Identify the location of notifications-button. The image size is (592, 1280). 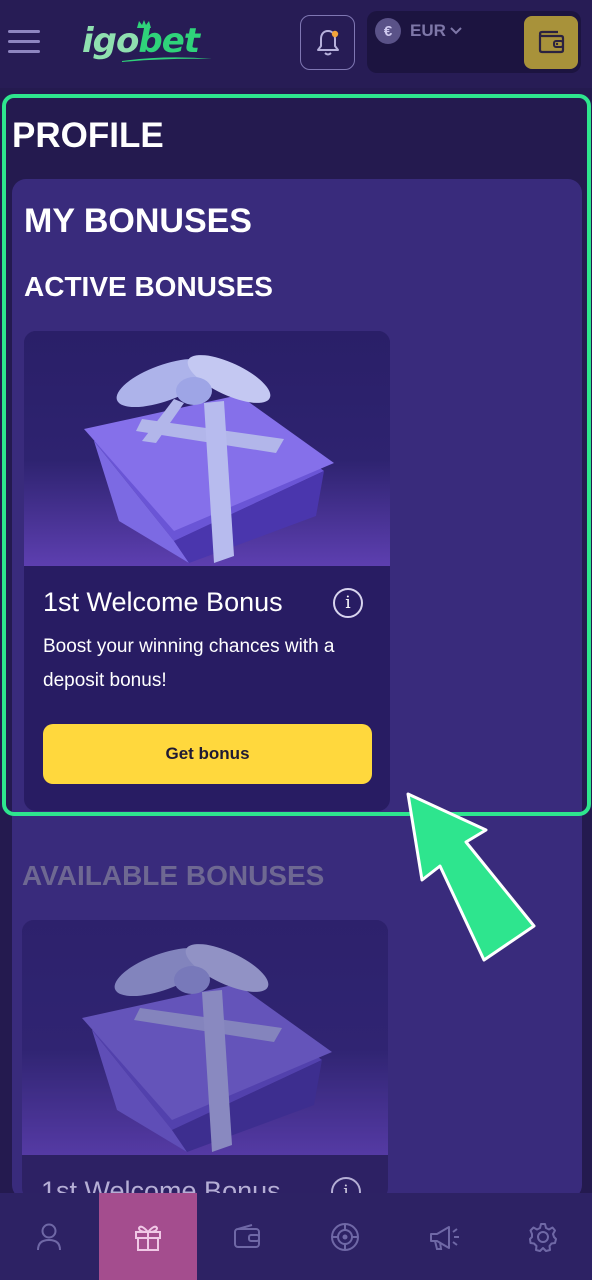
(327, 42).